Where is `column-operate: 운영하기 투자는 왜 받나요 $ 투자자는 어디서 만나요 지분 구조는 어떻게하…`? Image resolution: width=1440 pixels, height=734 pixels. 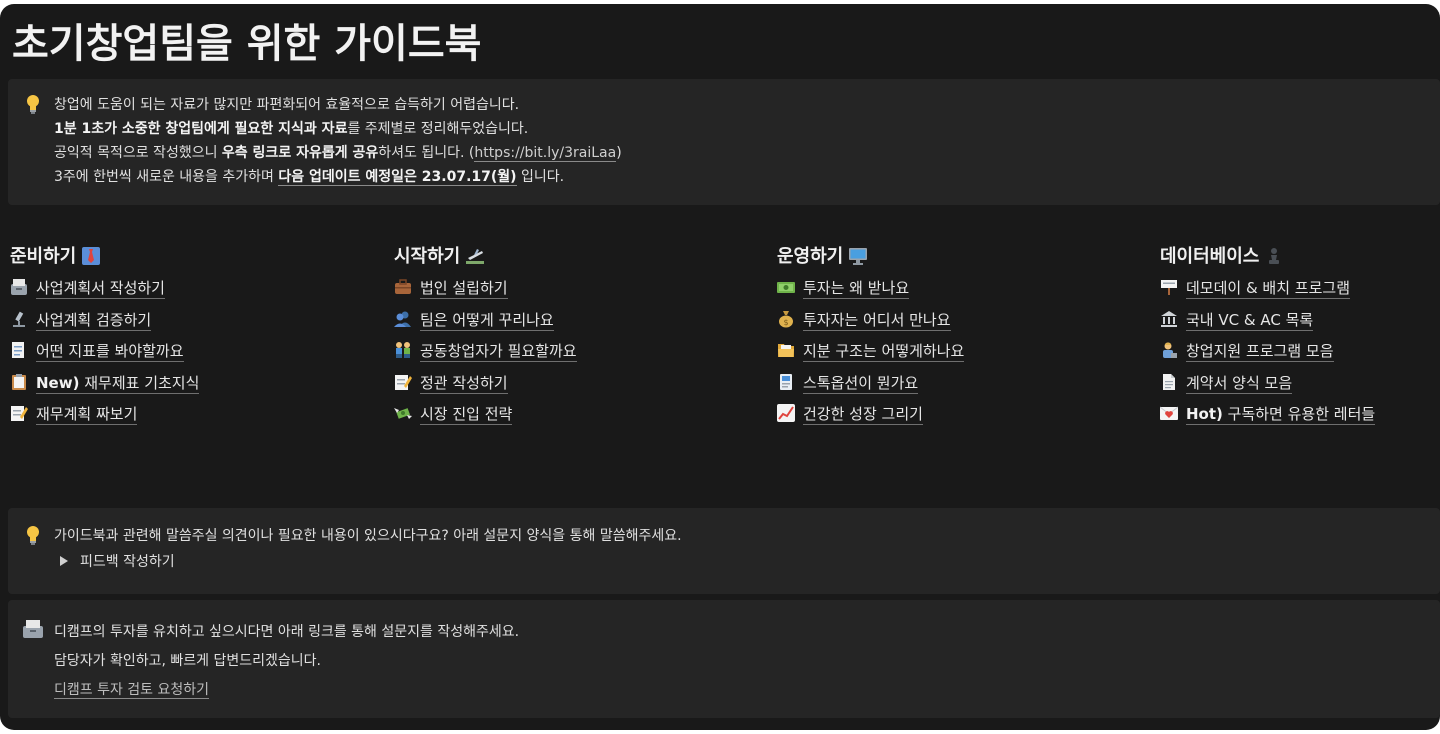 column-operate: 운영하기 투자는 왜 받나요 $ 투자자는 어디서 만나요 지분 구조는 어떻게하… is located at coordinates (957, 336).